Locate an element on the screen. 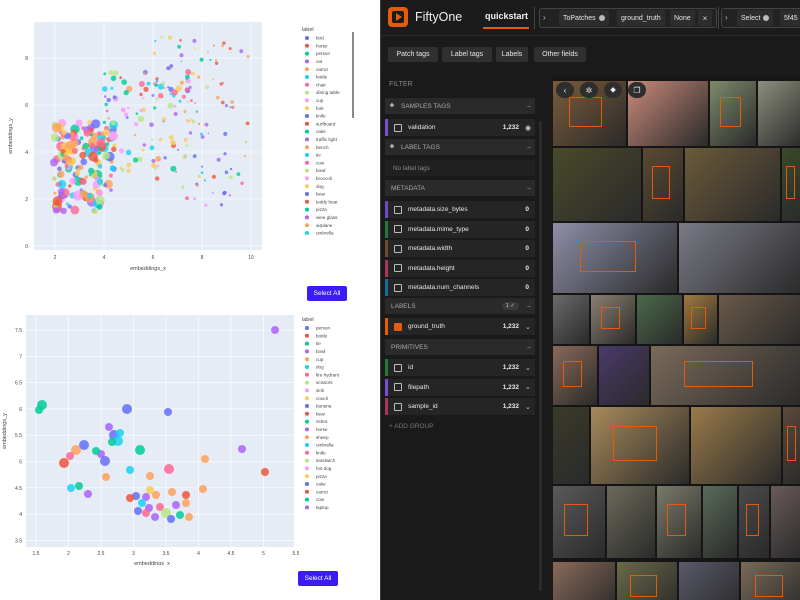 This screenshot has width=800, height=600. legend-item: horse is located at coordinates (322, 45).